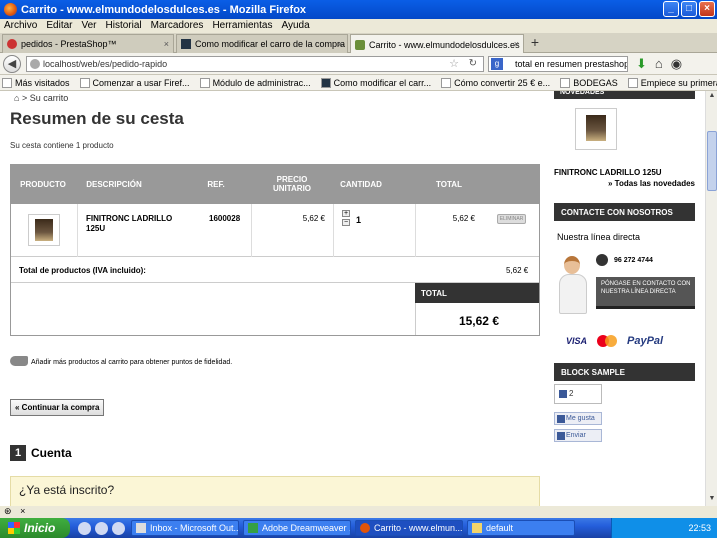 Image resolution: width=717 pixels, height=538 pixels. I want to click on bookmark-item: Más visitados, so click(36, 82).